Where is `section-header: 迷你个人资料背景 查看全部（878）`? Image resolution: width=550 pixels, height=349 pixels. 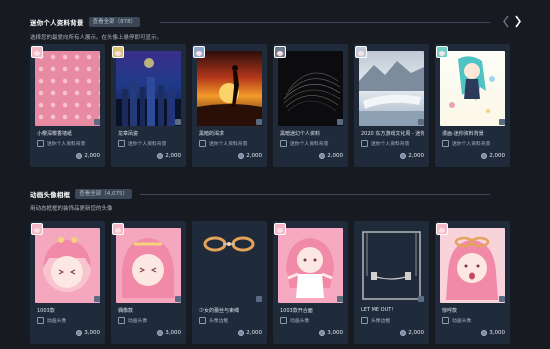
section-header: 迷你个人资料背景 查看全部（878） is located at coordinates (85, 22).